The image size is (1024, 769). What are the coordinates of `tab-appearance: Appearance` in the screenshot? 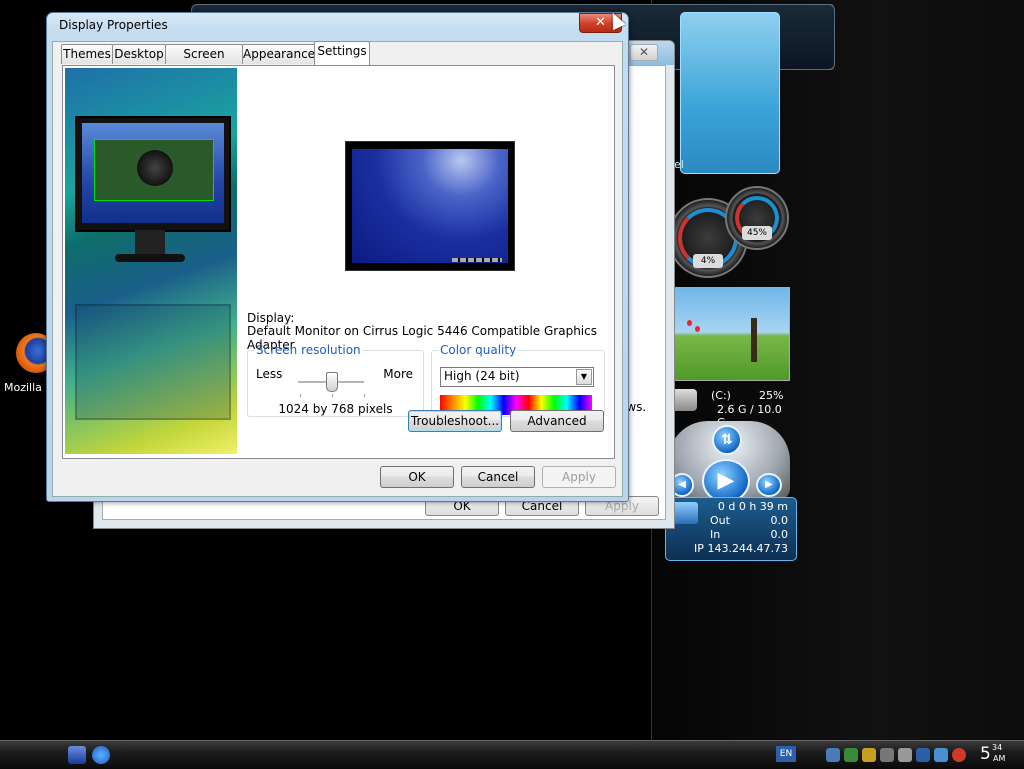 It's located at (279, 54).